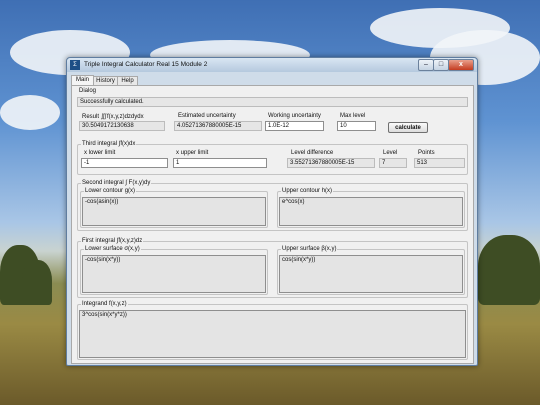  Describe the element at coordinates (127, 80) in the screenshot. I see `tab-help: Help` at that location.